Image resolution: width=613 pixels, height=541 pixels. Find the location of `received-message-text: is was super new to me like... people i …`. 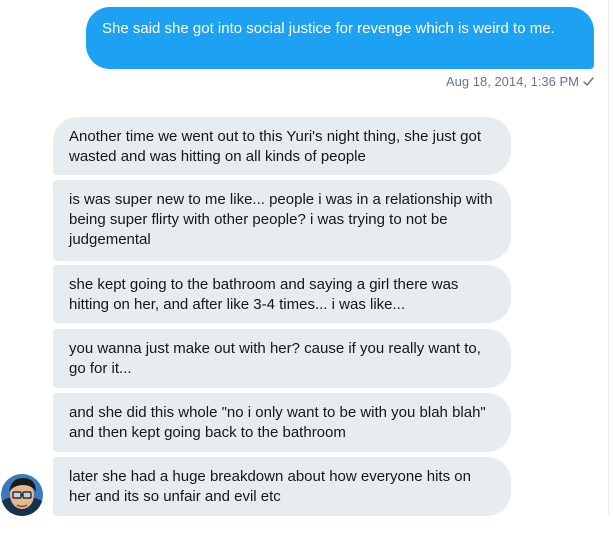

received-message-text: is was super new to me like... people i … is located at coordinates (281, 219).